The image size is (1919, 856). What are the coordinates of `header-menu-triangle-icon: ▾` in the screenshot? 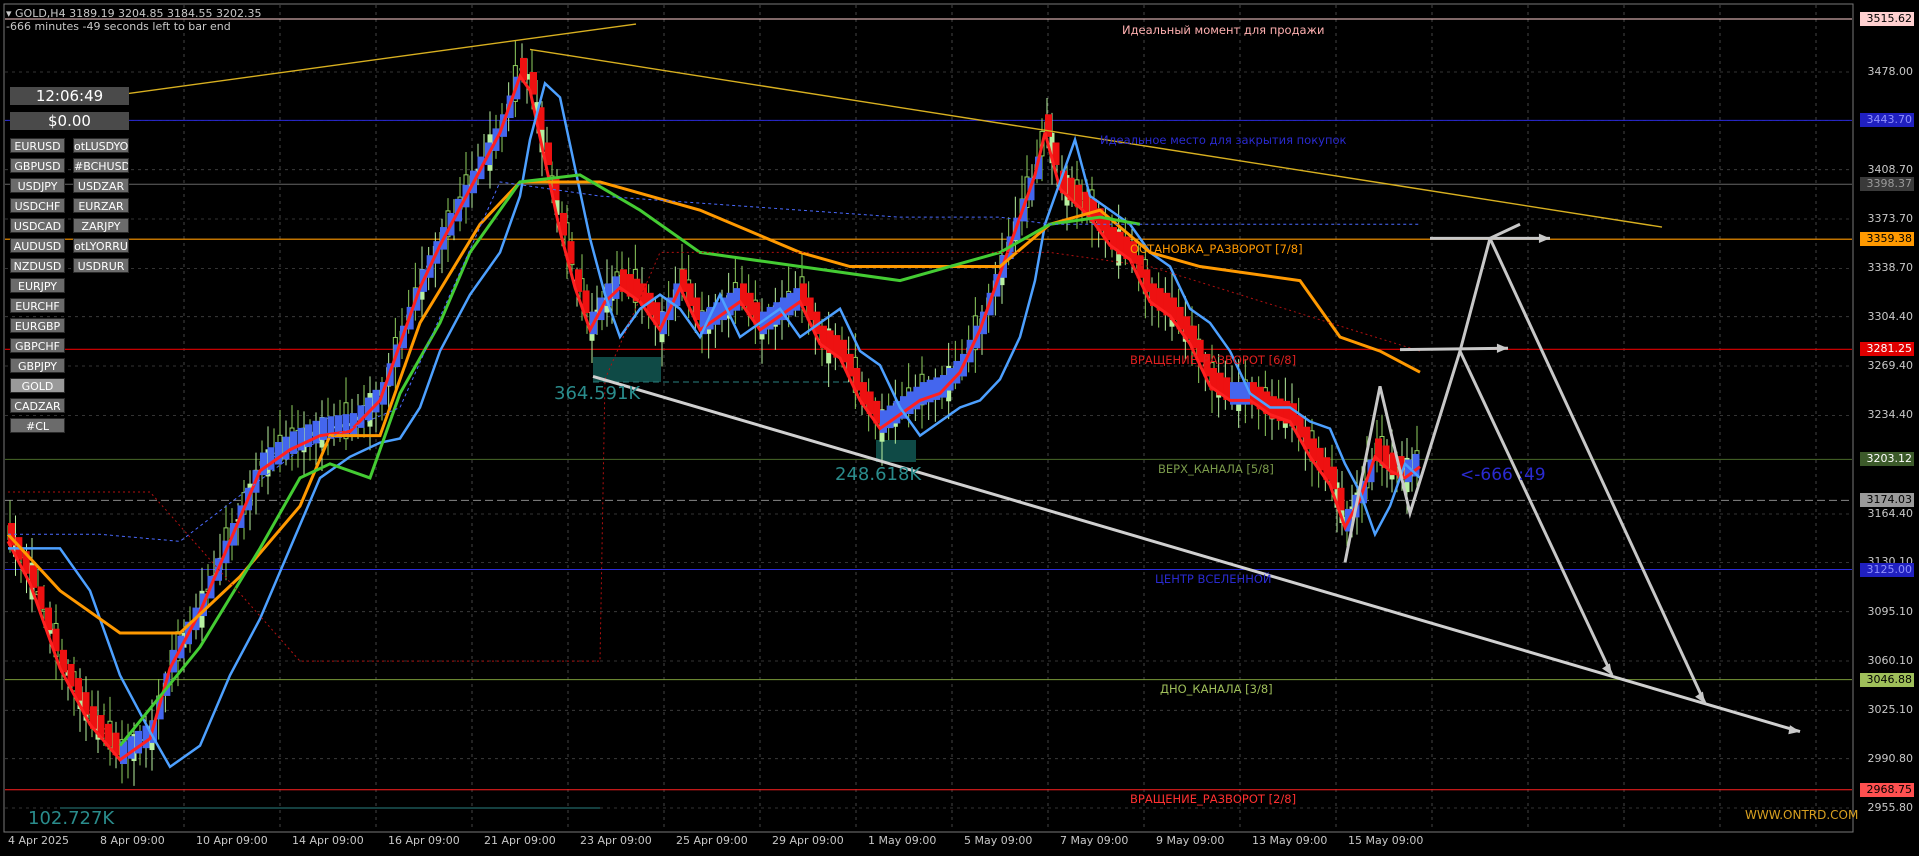 It's located at (9, 13).